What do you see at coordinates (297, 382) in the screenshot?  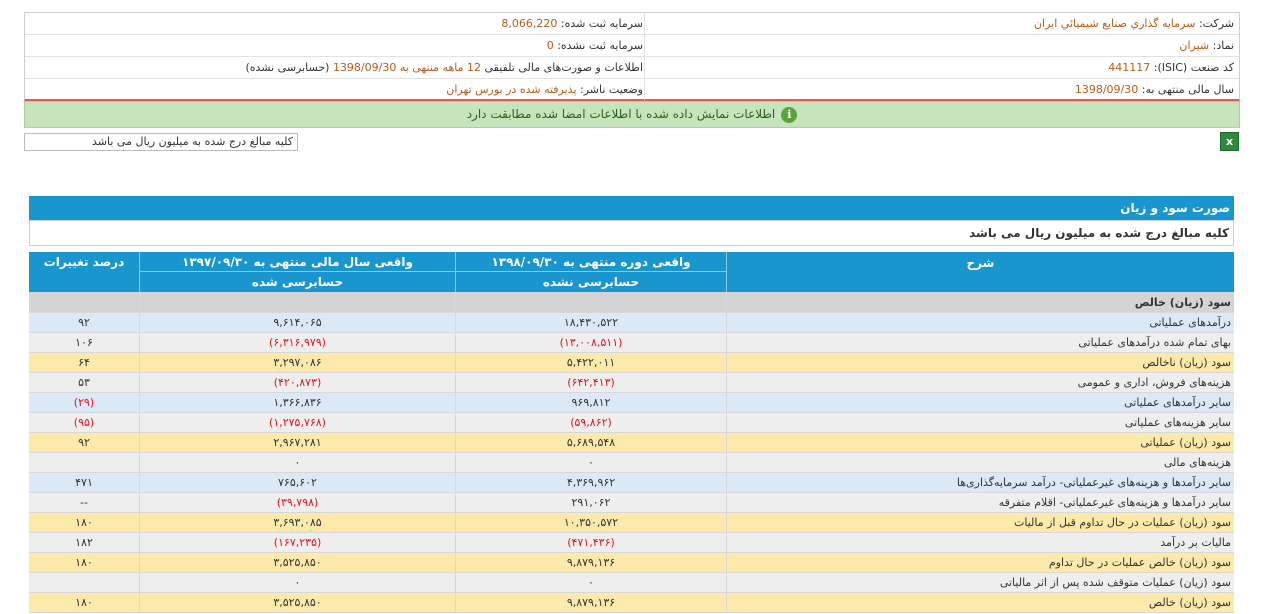 I see `row-value-1397: (۴۲۰,۸۷۳)` at bounding box center [297, 382].